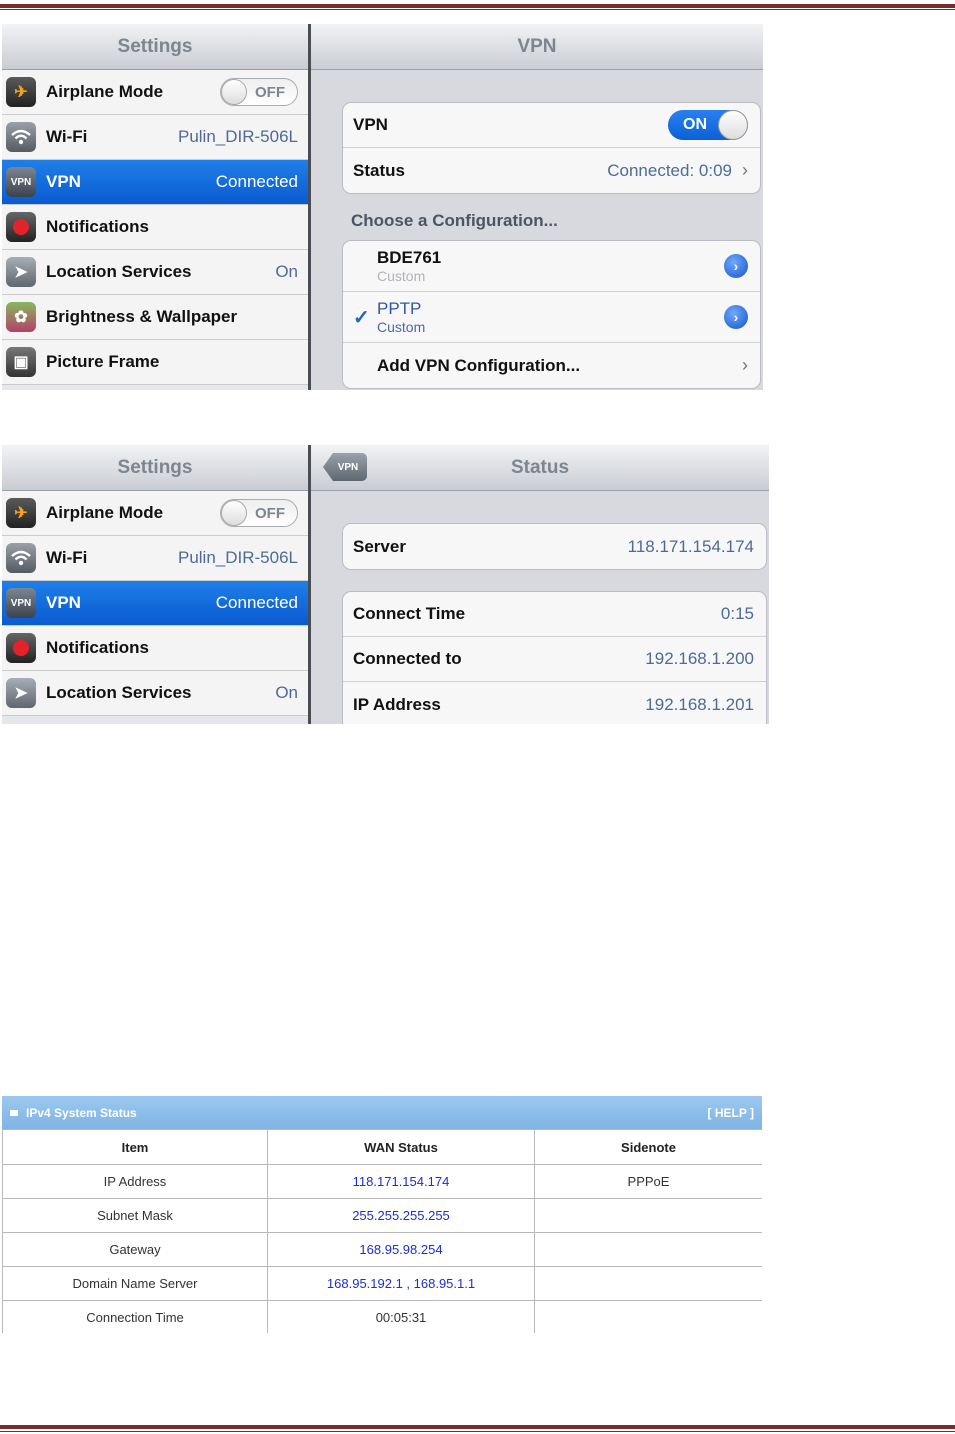 The height and width of the screenshot is (1434, 955). I want to click on checkmark-icon: ✓, so click(361, 317).